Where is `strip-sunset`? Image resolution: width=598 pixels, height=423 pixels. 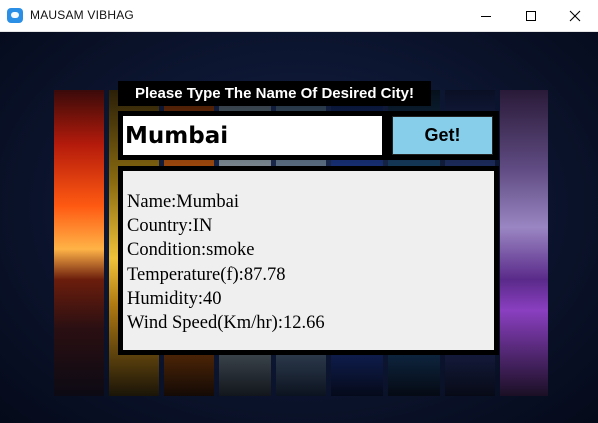
strip-sunset is located at coordinates (79, 243).